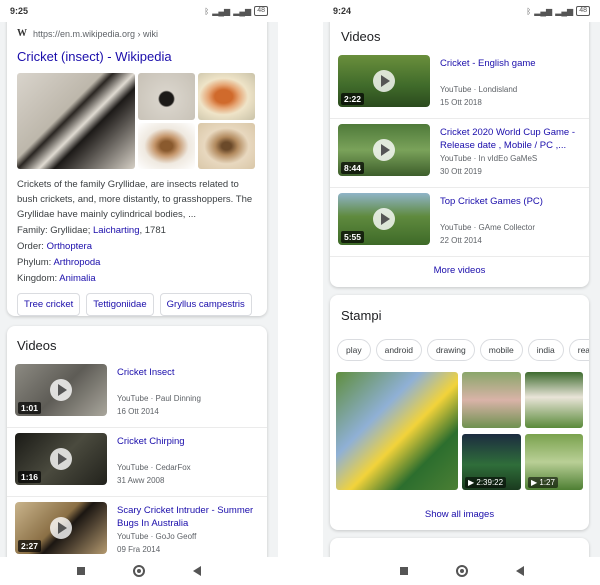  Describe the element at coordinates (461, 11) in the screenshot. I see `status-bar: 9:24 ᛒ ▂▄▆ ▂▄▆ 48` at that location.